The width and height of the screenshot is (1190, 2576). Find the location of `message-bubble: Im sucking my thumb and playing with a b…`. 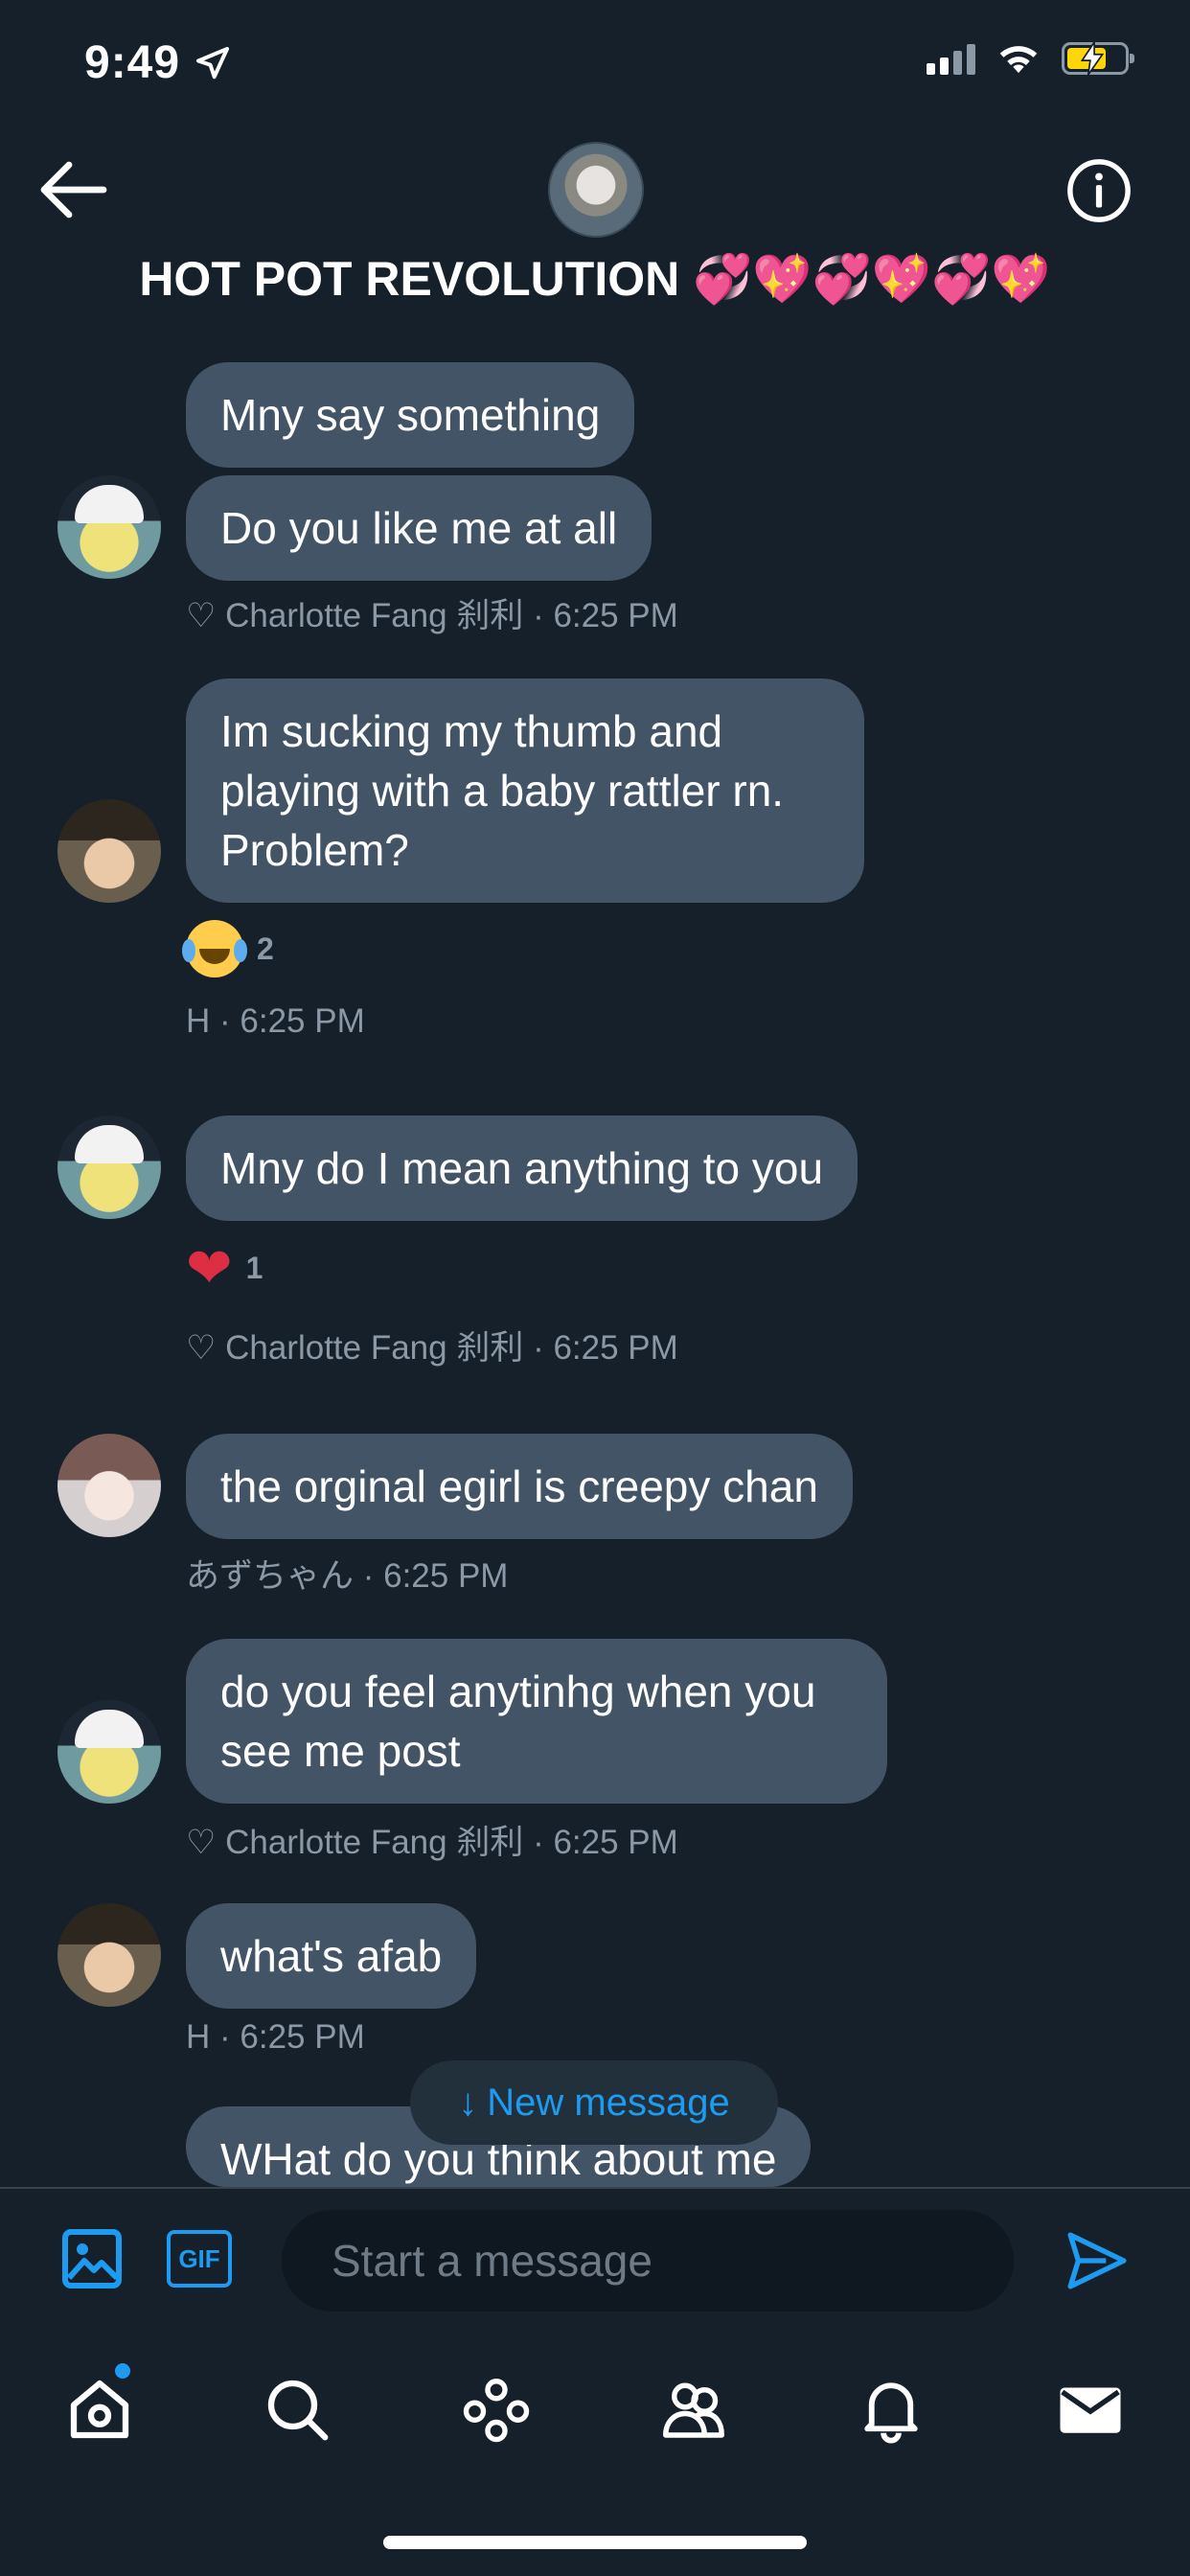

message-bubble: Im sucking my thumb and playing with a b… is located at coordinates (525, 790).